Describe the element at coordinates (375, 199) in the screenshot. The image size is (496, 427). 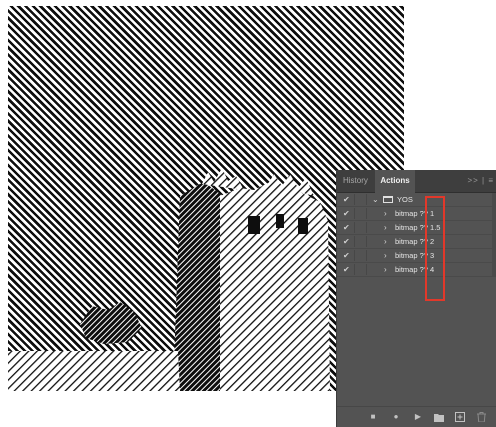
I see `chevron-down-icon: ⌄` at that location.